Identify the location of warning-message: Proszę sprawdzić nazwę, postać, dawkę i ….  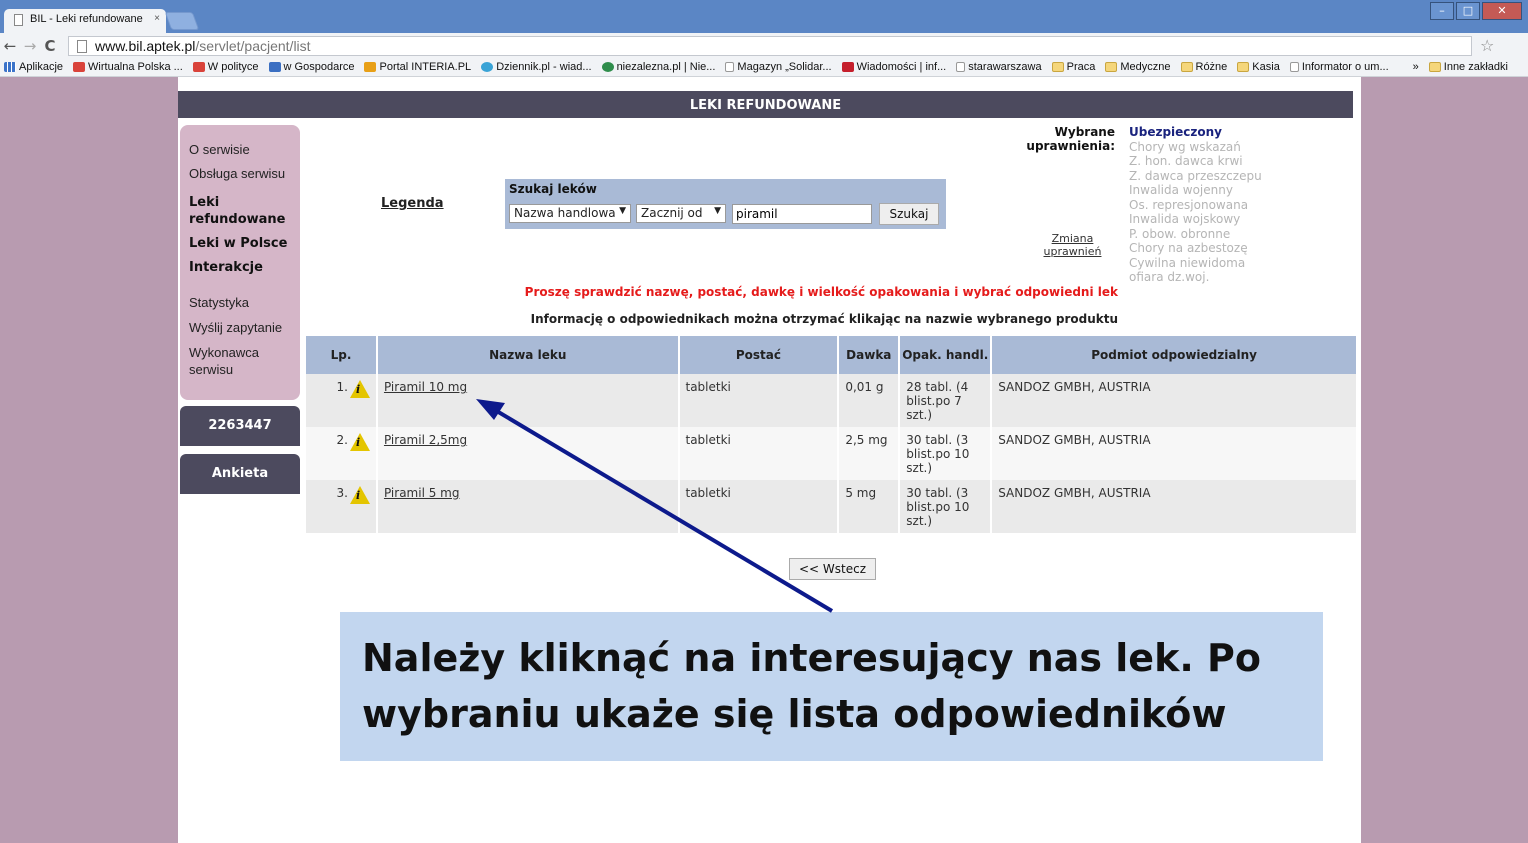
(821, 292).